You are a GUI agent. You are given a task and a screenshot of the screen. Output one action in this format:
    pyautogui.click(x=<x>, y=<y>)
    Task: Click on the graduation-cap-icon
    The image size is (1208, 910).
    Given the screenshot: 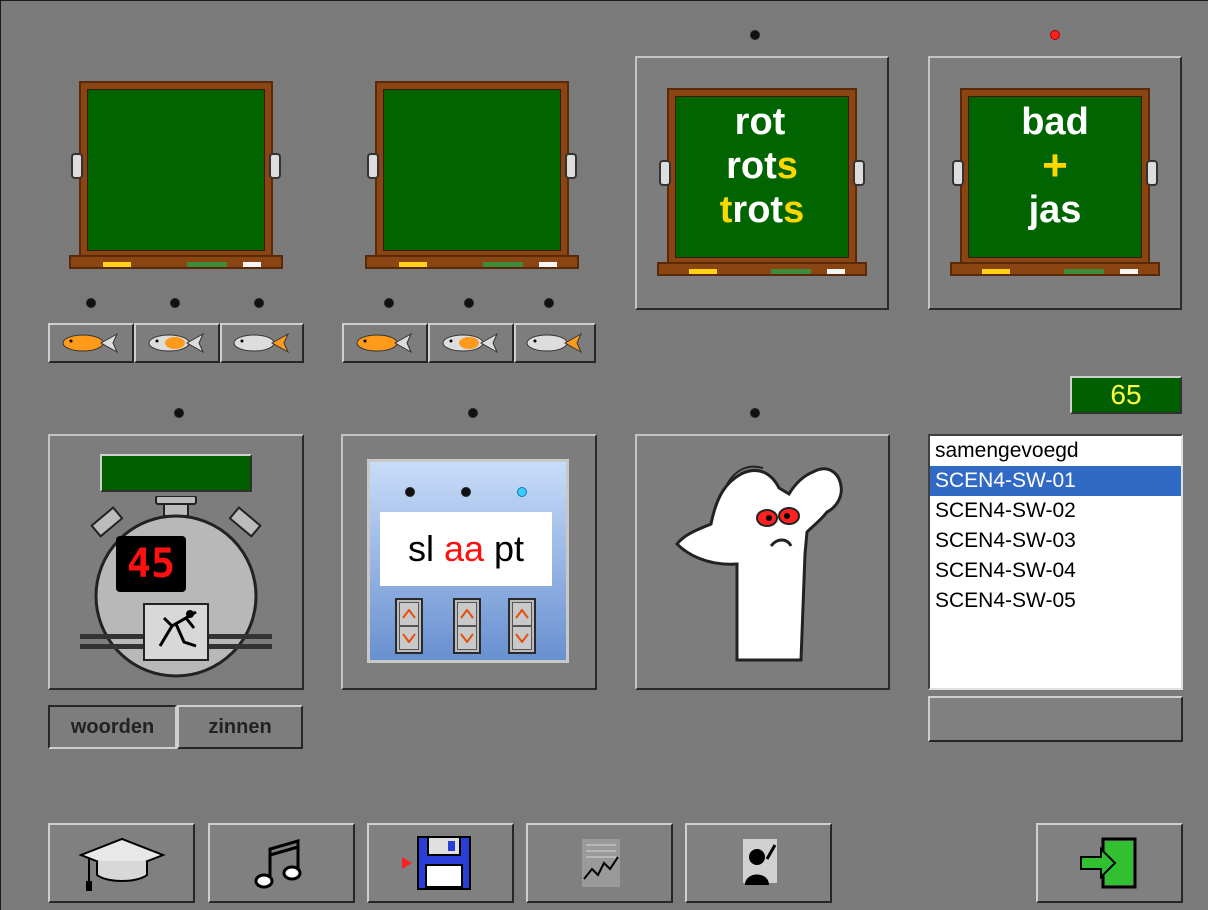 What is the action you would take?
    pyautogui.click(x=121, y=864)
    